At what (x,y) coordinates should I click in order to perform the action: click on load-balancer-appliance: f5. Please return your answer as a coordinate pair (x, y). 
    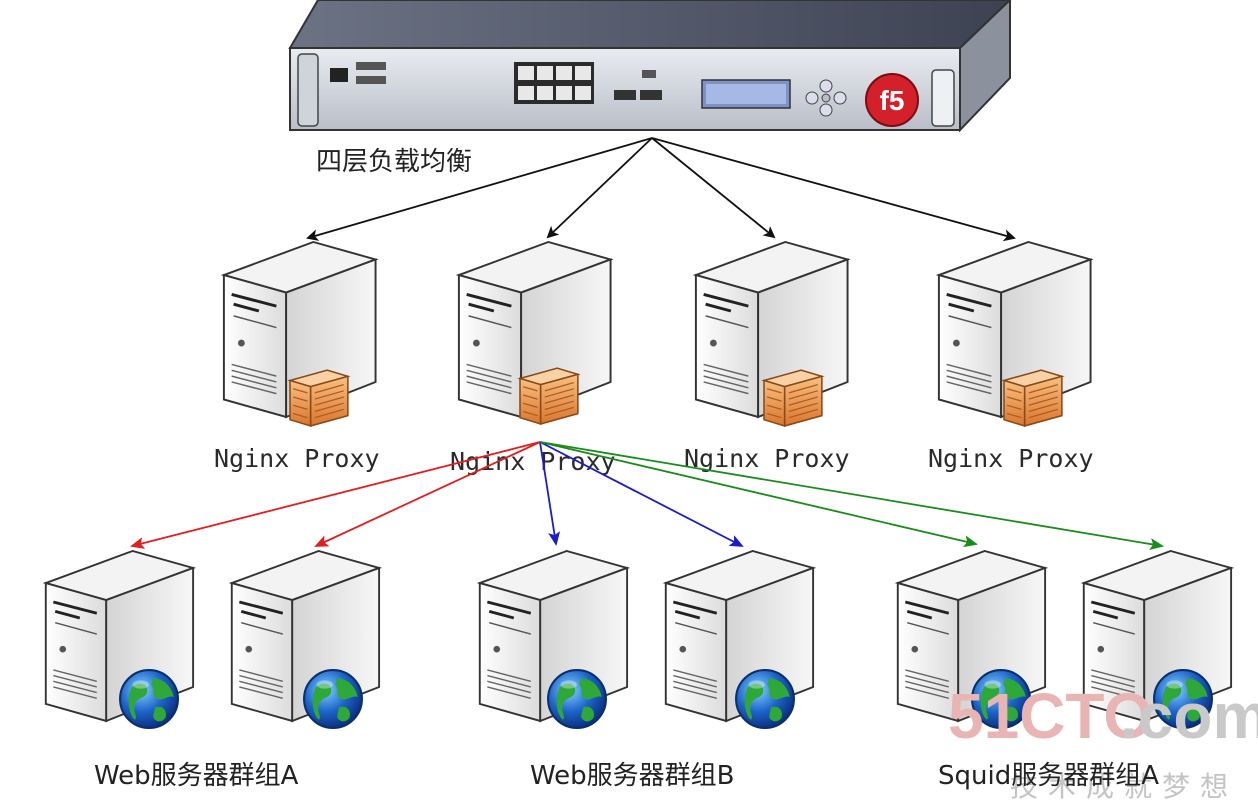
    Looking at the image, I should click on (650, 66).